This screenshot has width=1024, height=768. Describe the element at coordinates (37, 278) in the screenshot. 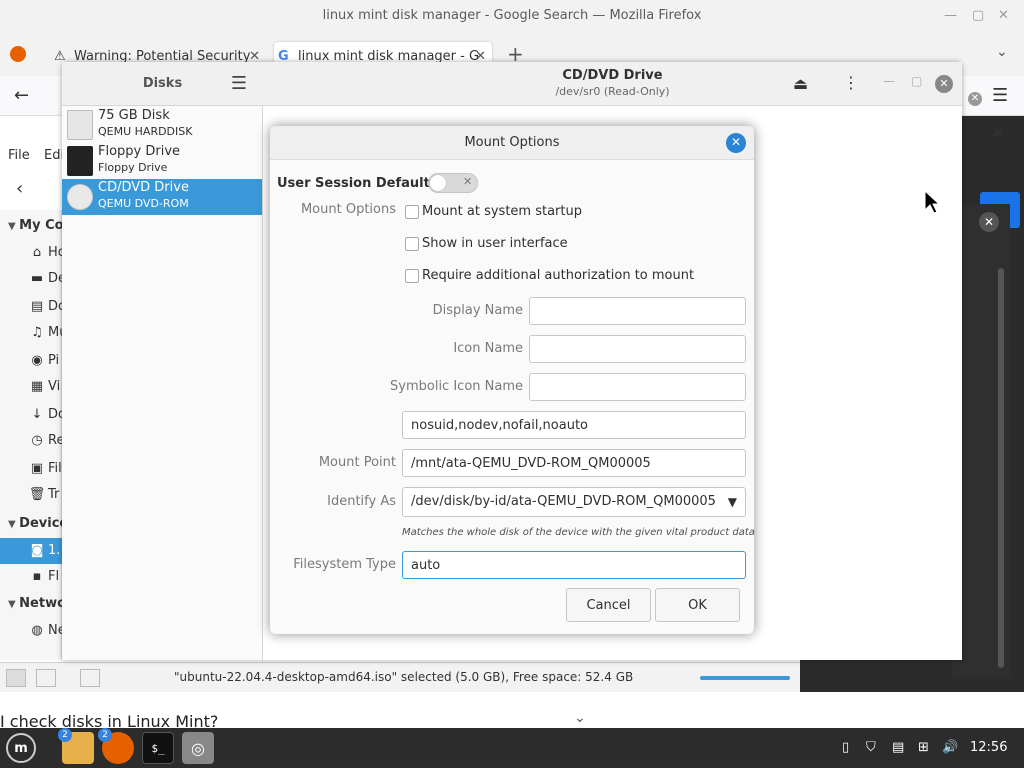

I see `desktop-icon: ▬` at that location.